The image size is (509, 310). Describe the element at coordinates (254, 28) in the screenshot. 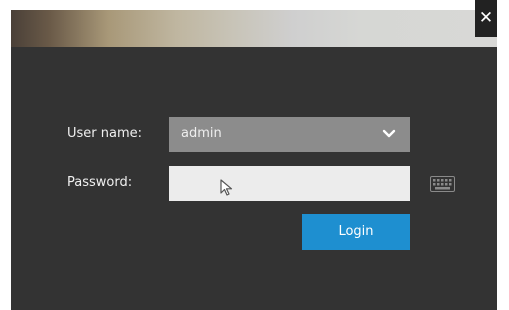

I see `header-banner-image` at that location.